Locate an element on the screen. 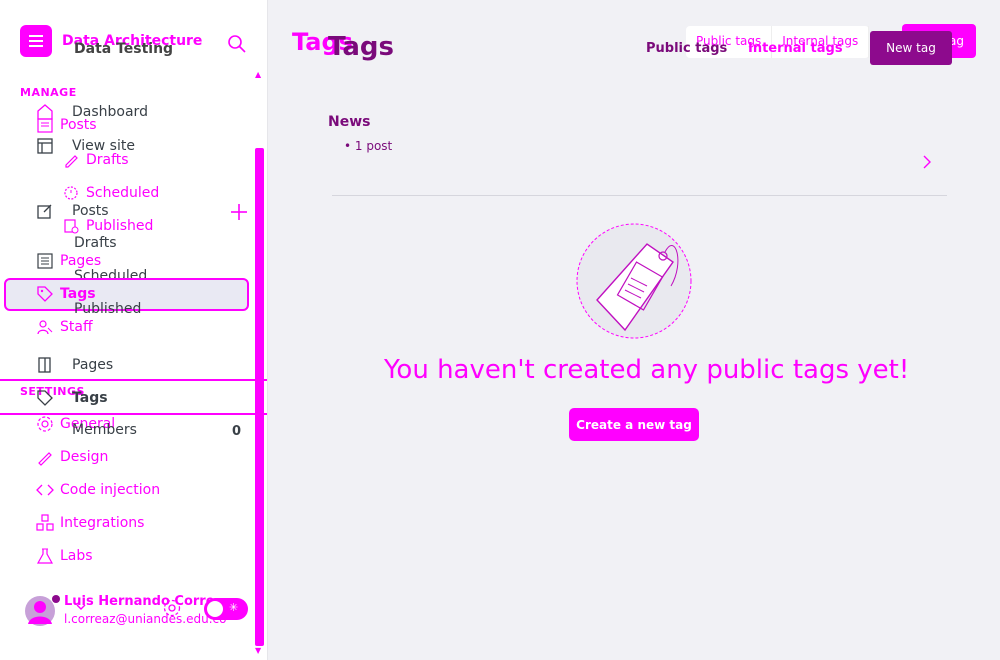  nav-scheduled-ghost: Scheduled is located at coordinates (110, 193).